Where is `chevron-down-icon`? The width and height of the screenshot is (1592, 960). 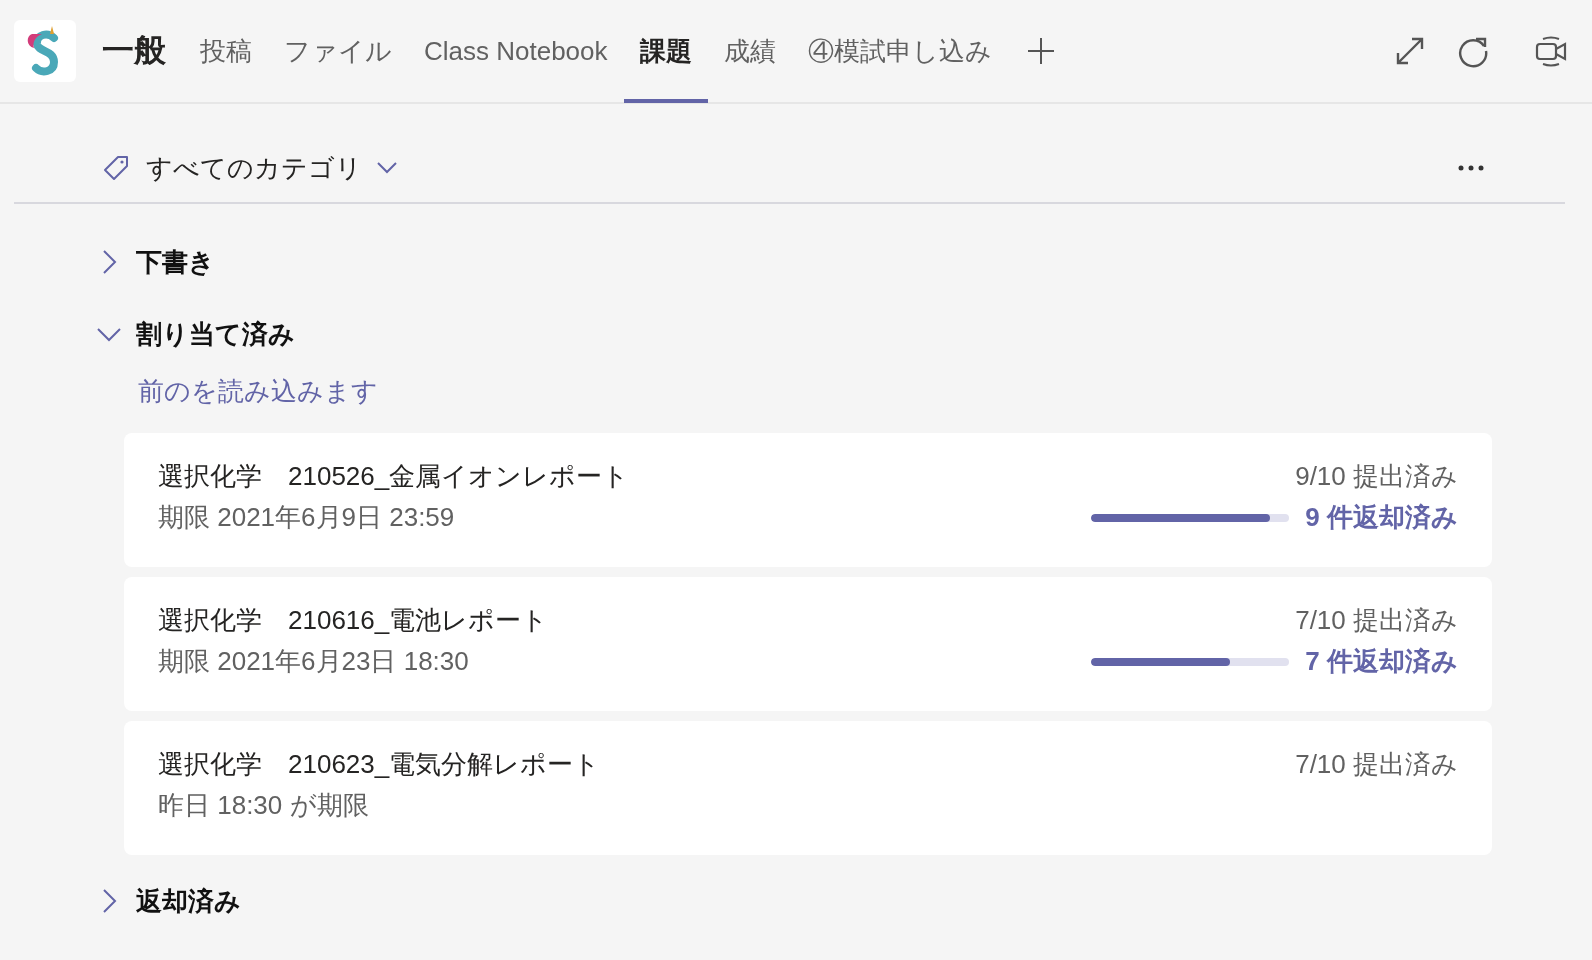 chevron-down-icon is located at coordinates (387, 168).